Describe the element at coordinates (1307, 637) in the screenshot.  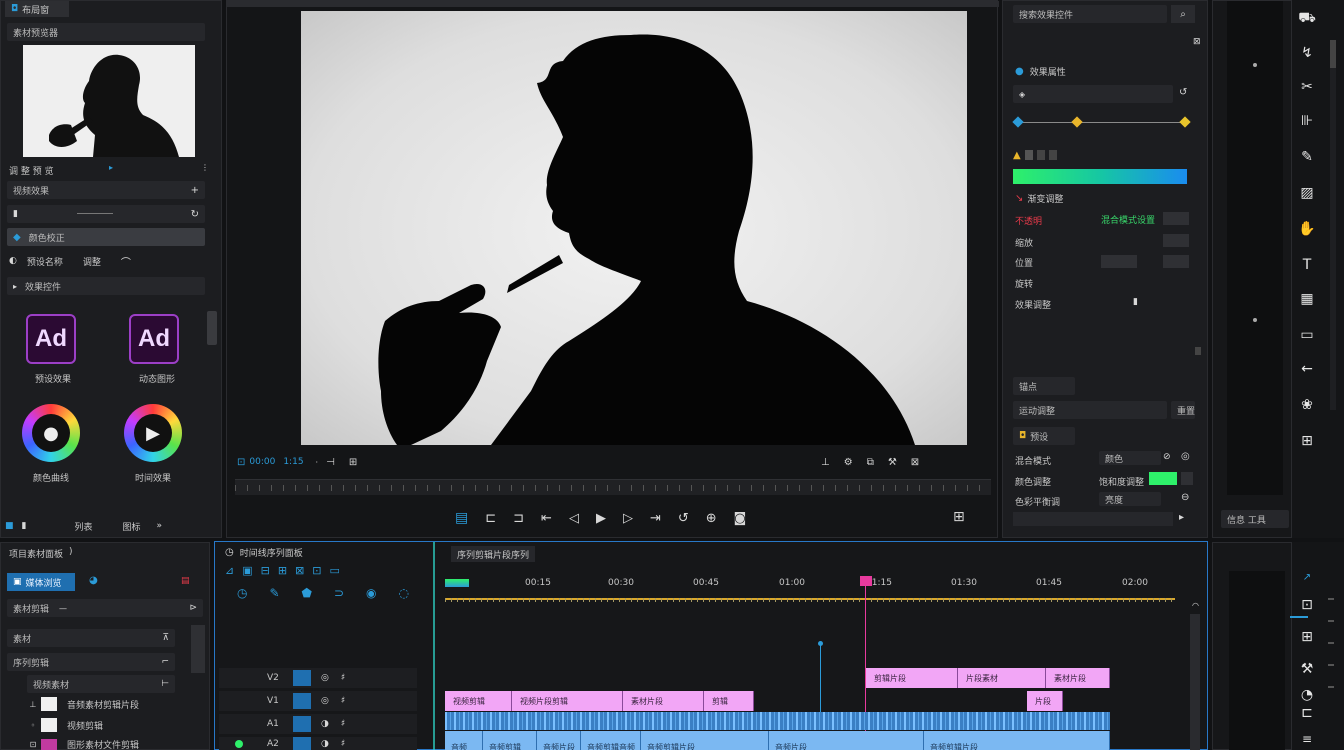
I see `book-icon: ⊞` at that location.